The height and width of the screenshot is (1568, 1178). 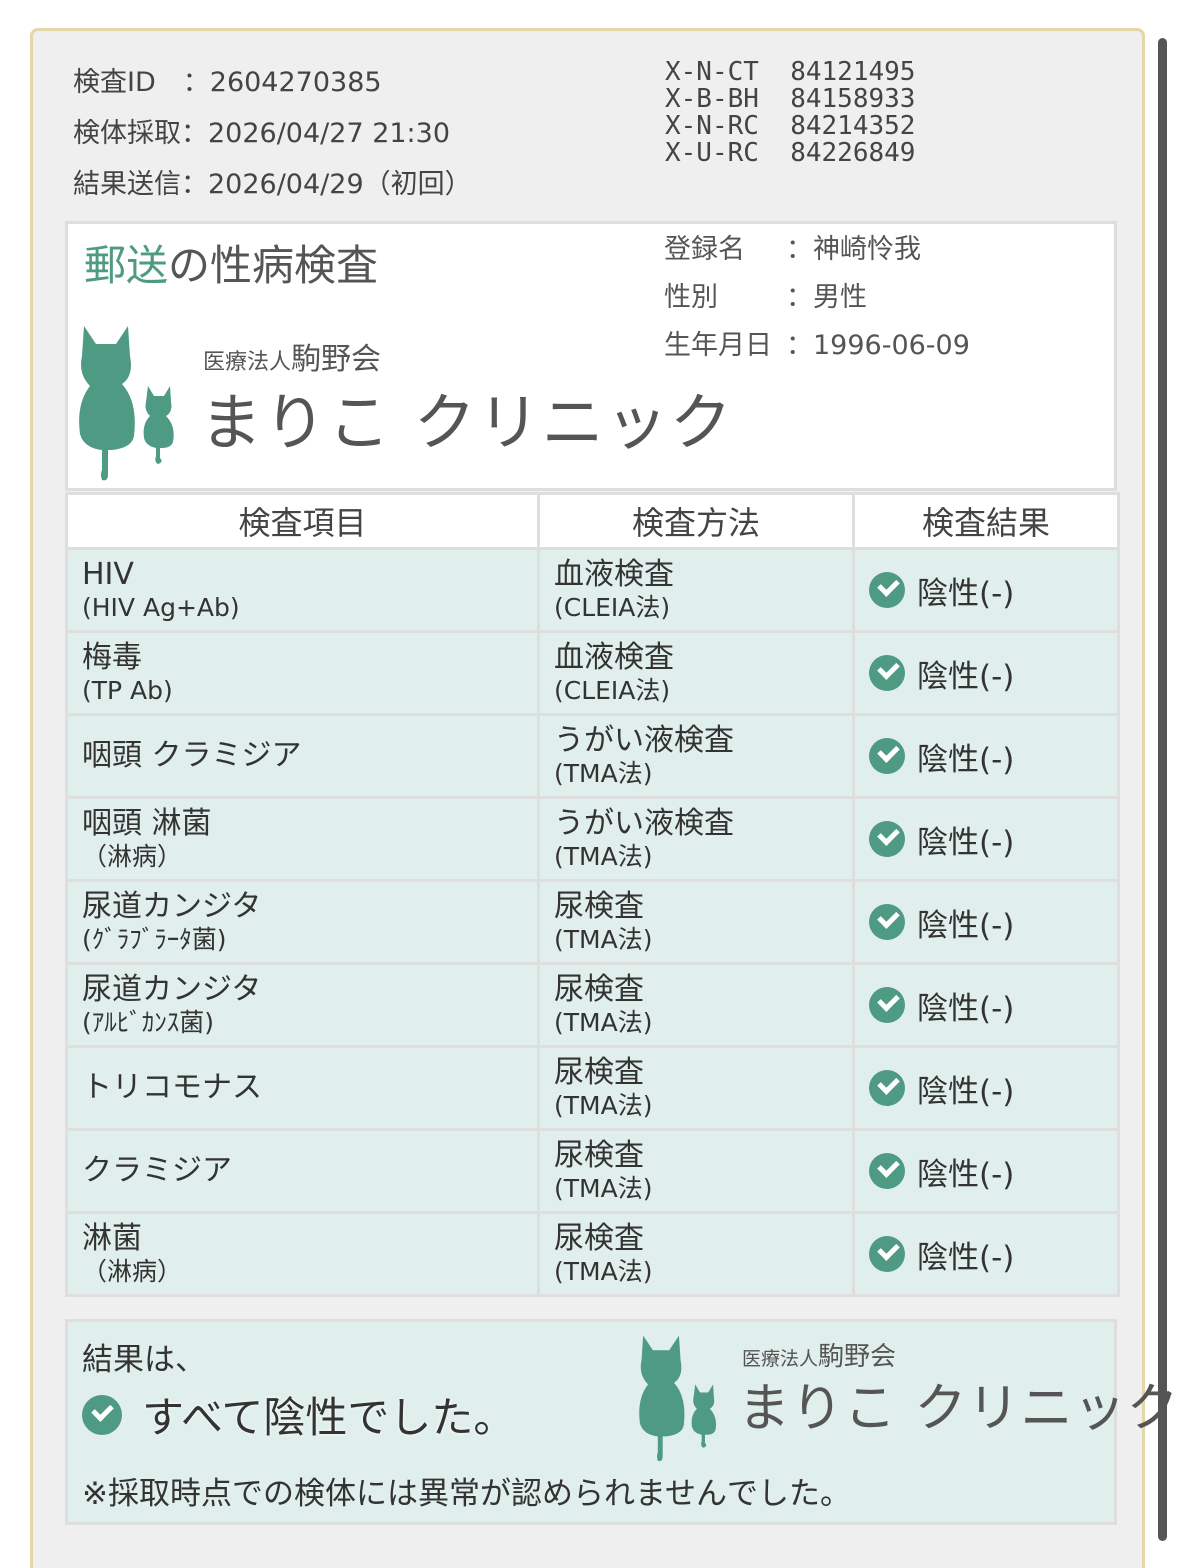 I want to click on table-row: トリコモナス 尿検査 (TMA法) 陰性(-), so click(x=592, y=1088).